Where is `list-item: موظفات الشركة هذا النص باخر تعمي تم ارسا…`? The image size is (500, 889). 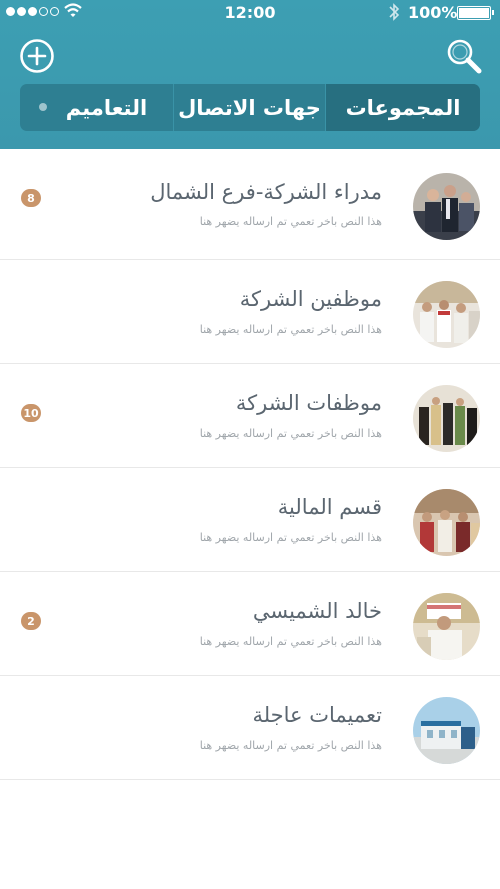 list-item: موظفات الشركة هذا النص باخر تعمي تم ارسا… is located at coordinates (250, 416).